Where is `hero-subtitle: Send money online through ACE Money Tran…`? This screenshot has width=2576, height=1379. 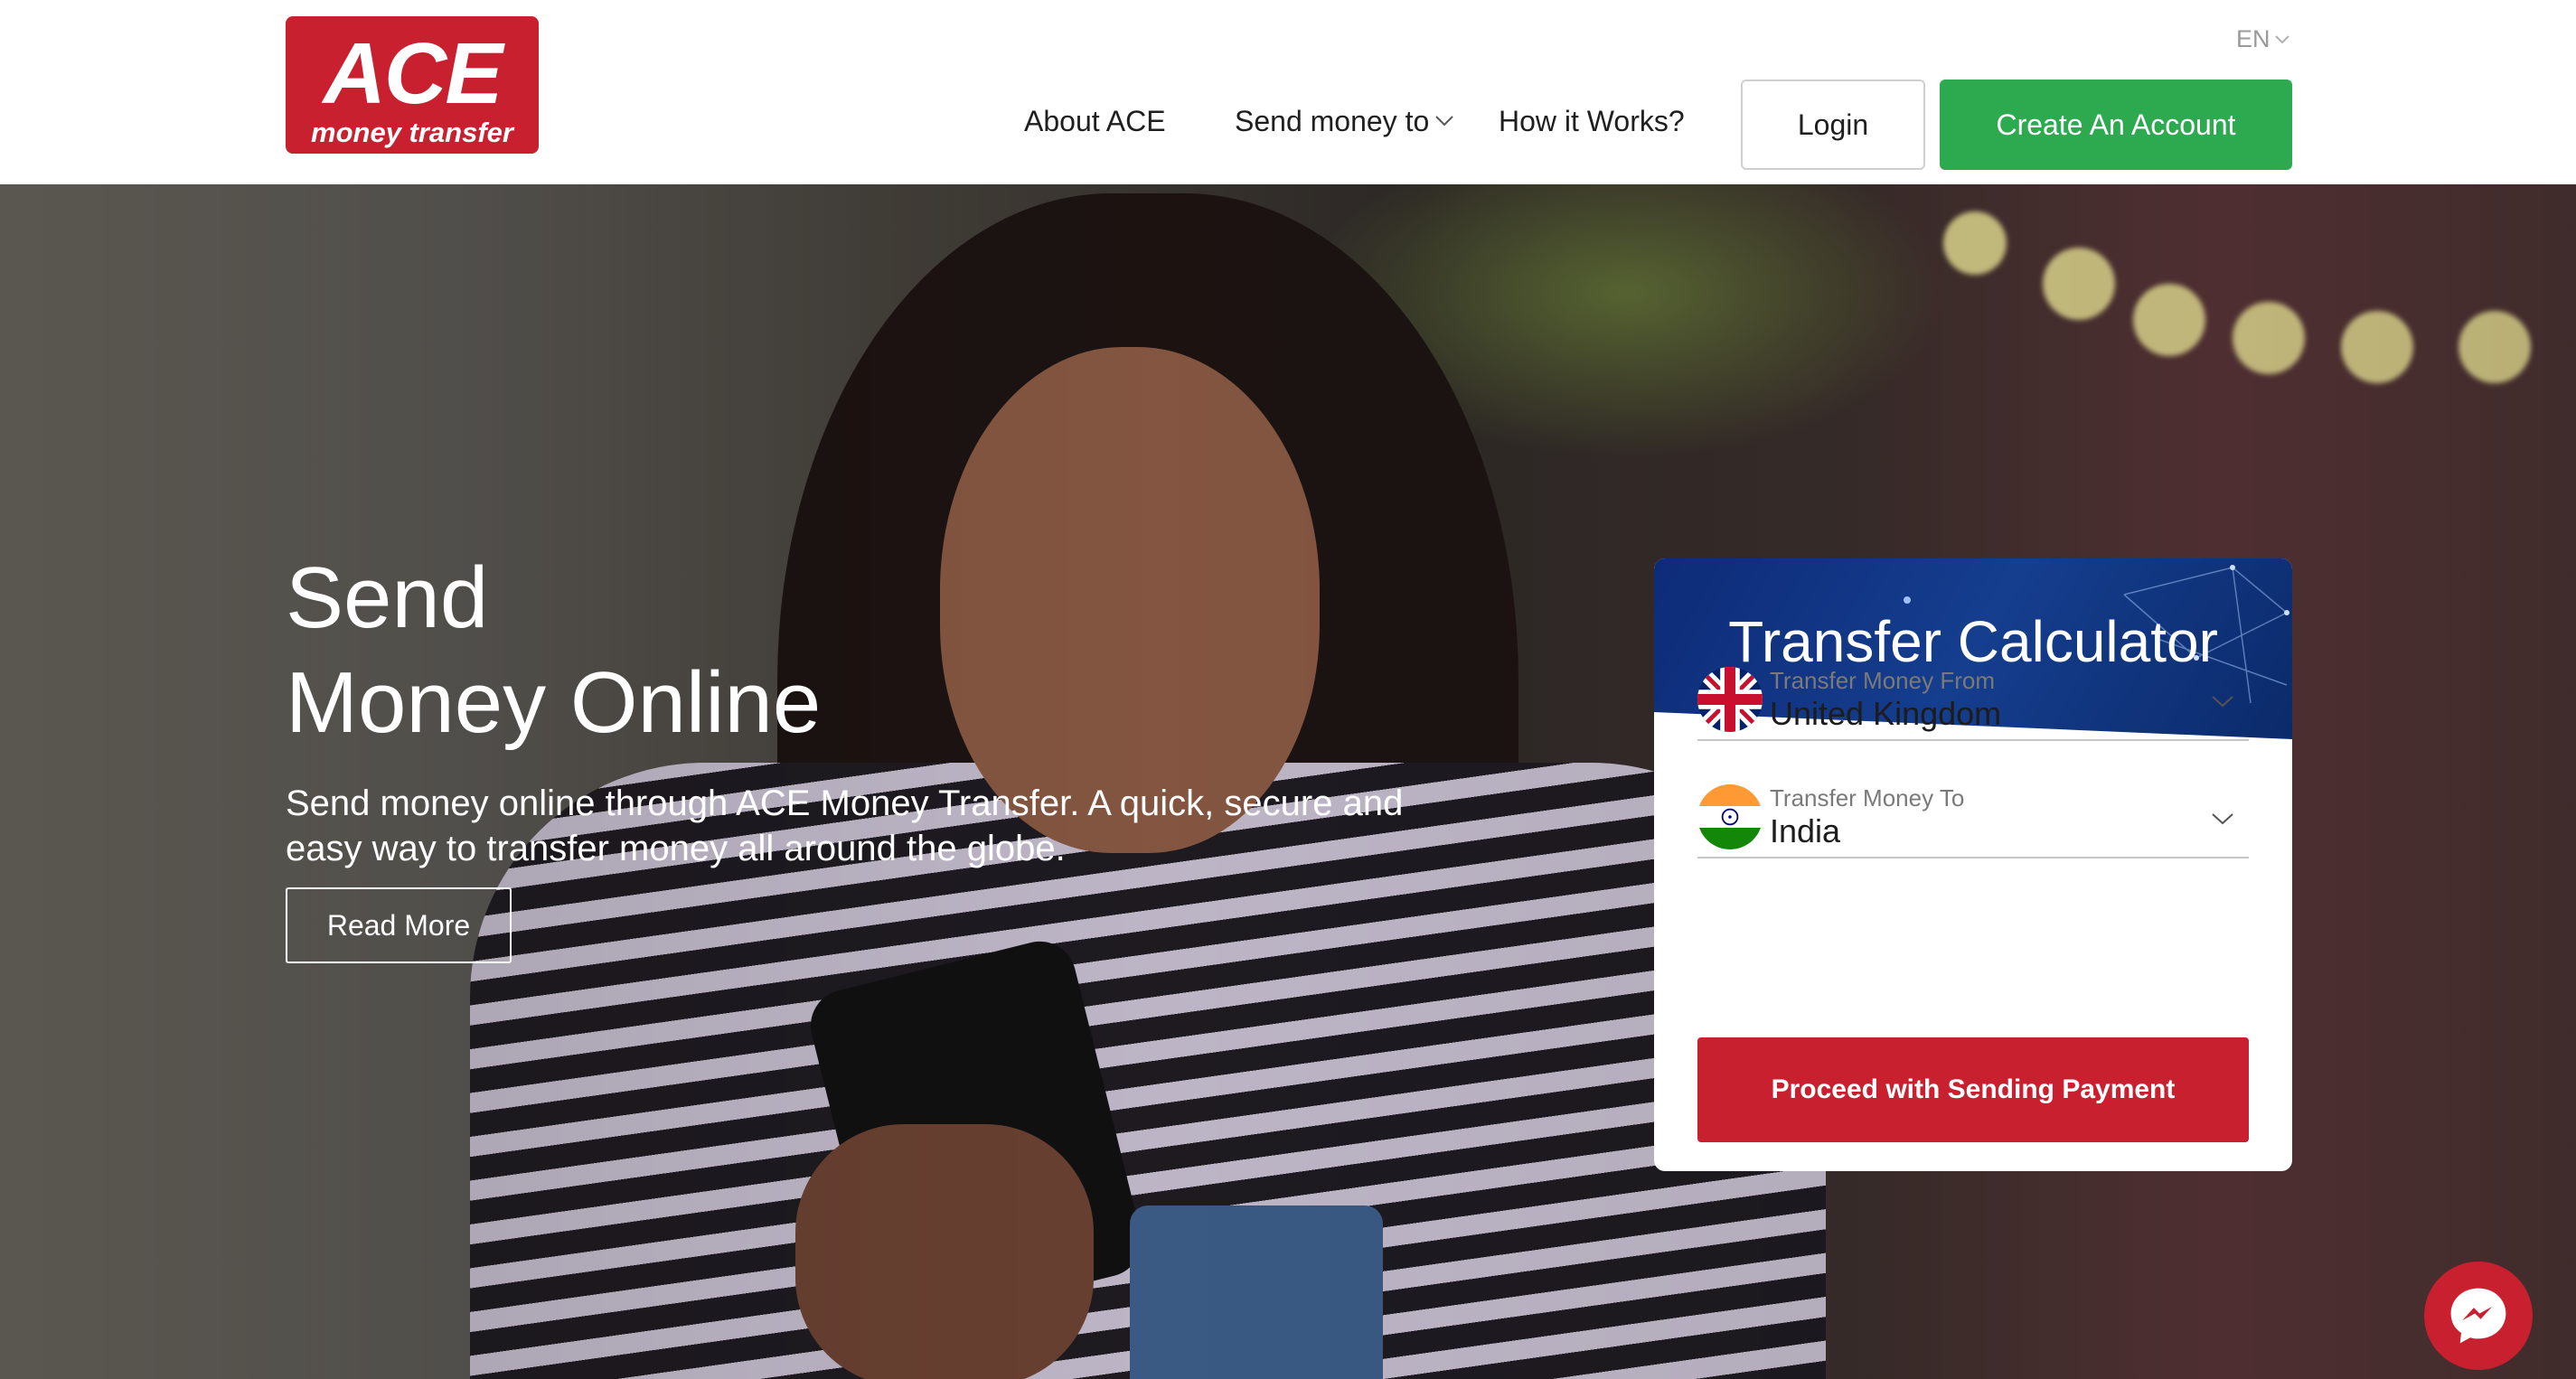
hero-subtitle: Send money online through ACE Money Tran… is located at coordinates (845, 825).